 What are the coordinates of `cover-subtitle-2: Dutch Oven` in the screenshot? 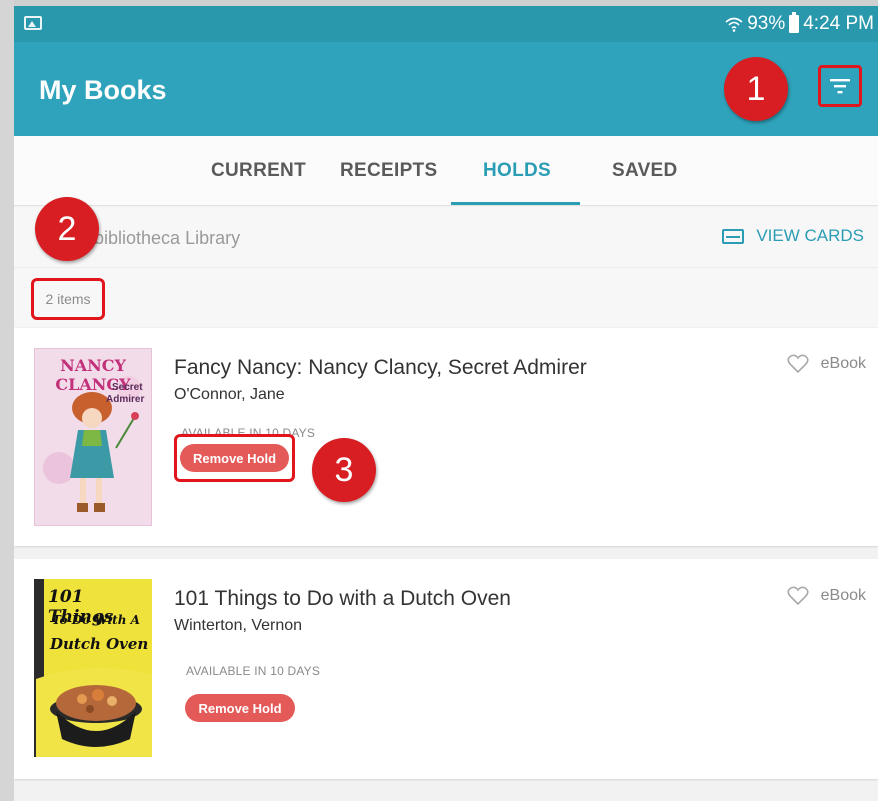 It's located at (99, 644).